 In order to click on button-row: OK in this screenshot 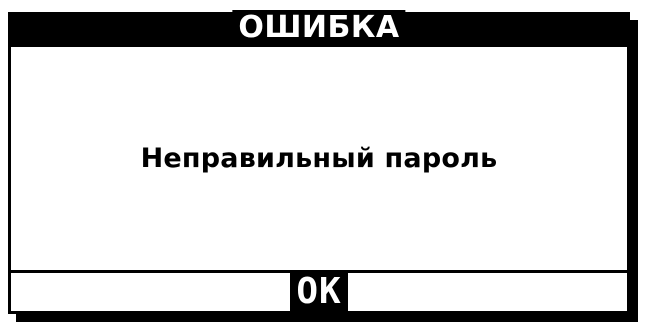, I will do `click(319, 292)`.